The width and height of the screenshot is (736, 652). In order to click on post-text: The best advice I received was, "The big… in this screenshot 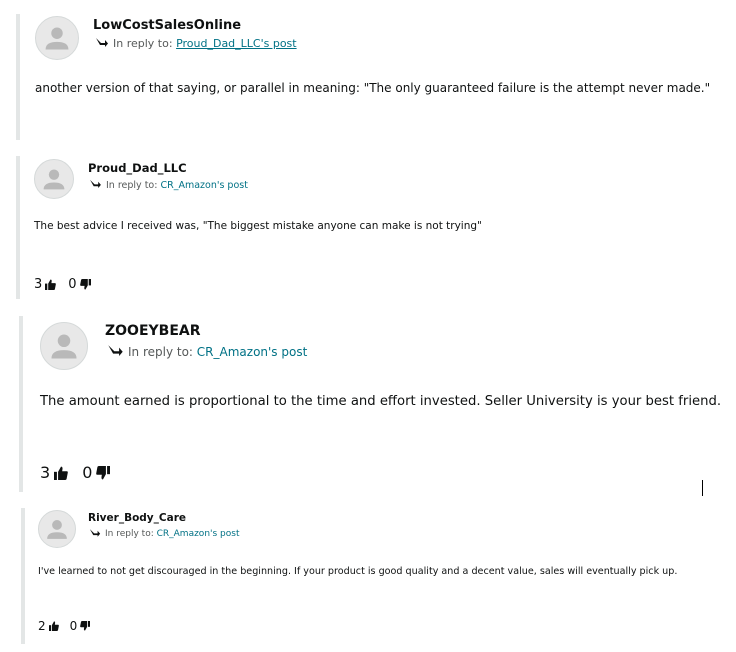, I will do `click(258, 226)`.